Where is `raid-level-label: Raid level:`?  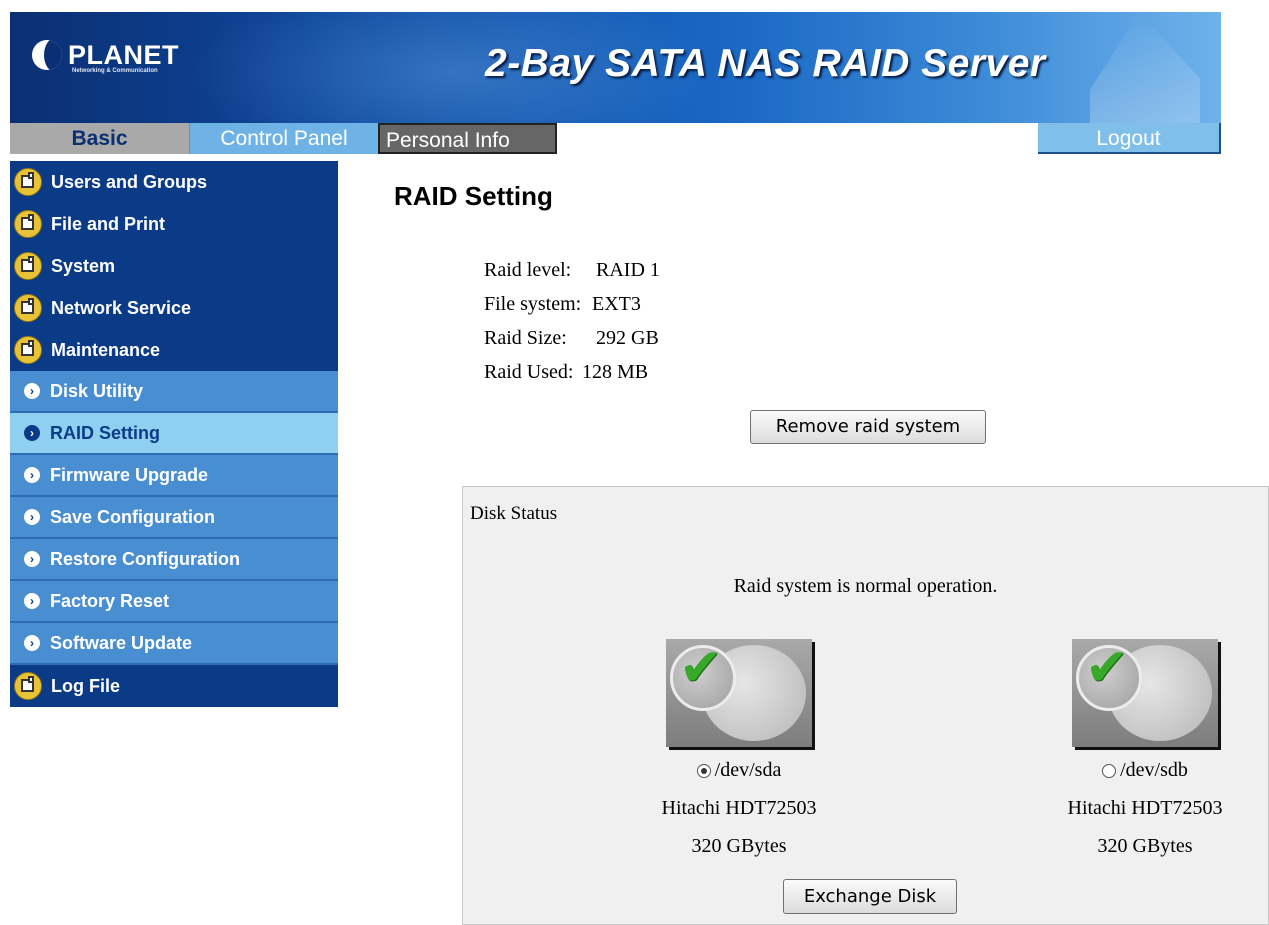
raid-level-label: Raid level: is located at coordinates (528, 270).